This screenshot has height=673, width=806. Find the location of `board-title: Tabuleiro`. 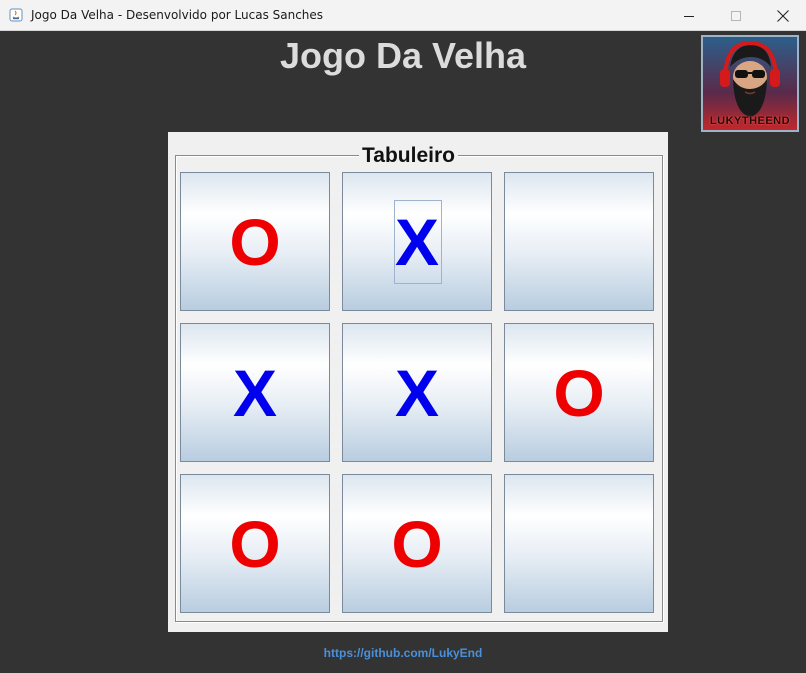

board-title: Tabuleiro is located at coordinates (408, 156).